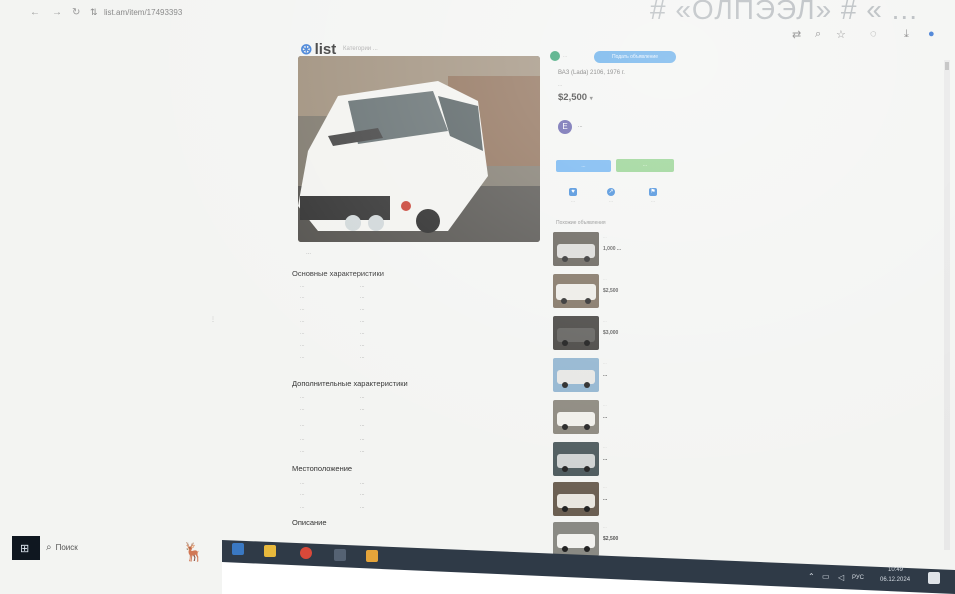 The width and height of the screenshot is (955, 594). Describe the element at coordinates (934, 578) in the screenshot. I see `notification-center-icon` at that location.